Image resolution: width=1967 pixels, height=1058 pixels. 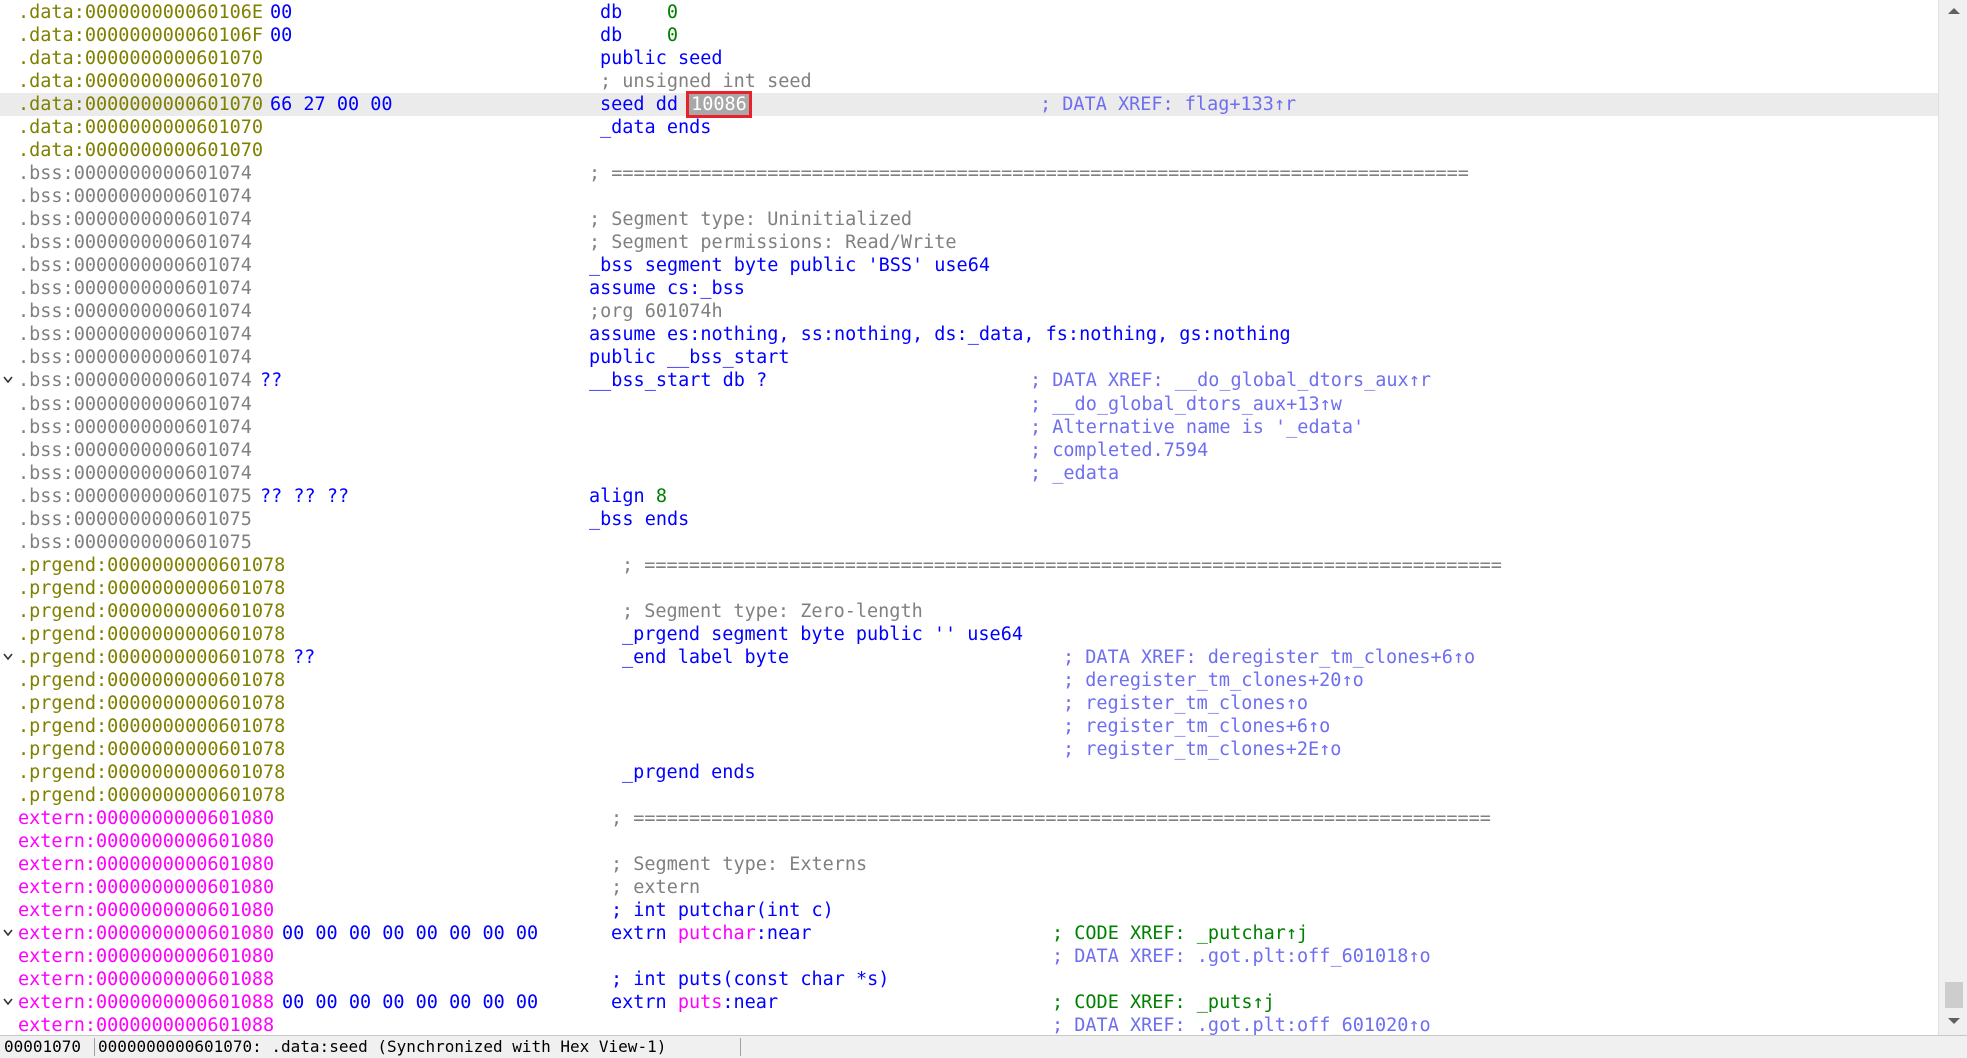 I want to click on listing-row: .prgend:0000000000601078 _prgend ends, so click(x=969, y=772).